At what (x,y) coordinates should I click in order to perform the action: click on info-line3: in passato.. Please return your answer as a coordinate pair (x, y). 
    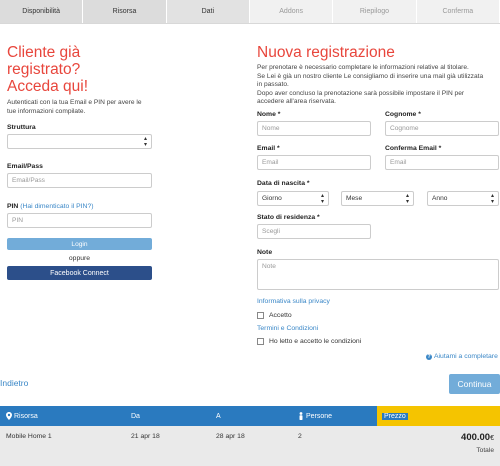
    Looking at the image, I should click on (273, 85).